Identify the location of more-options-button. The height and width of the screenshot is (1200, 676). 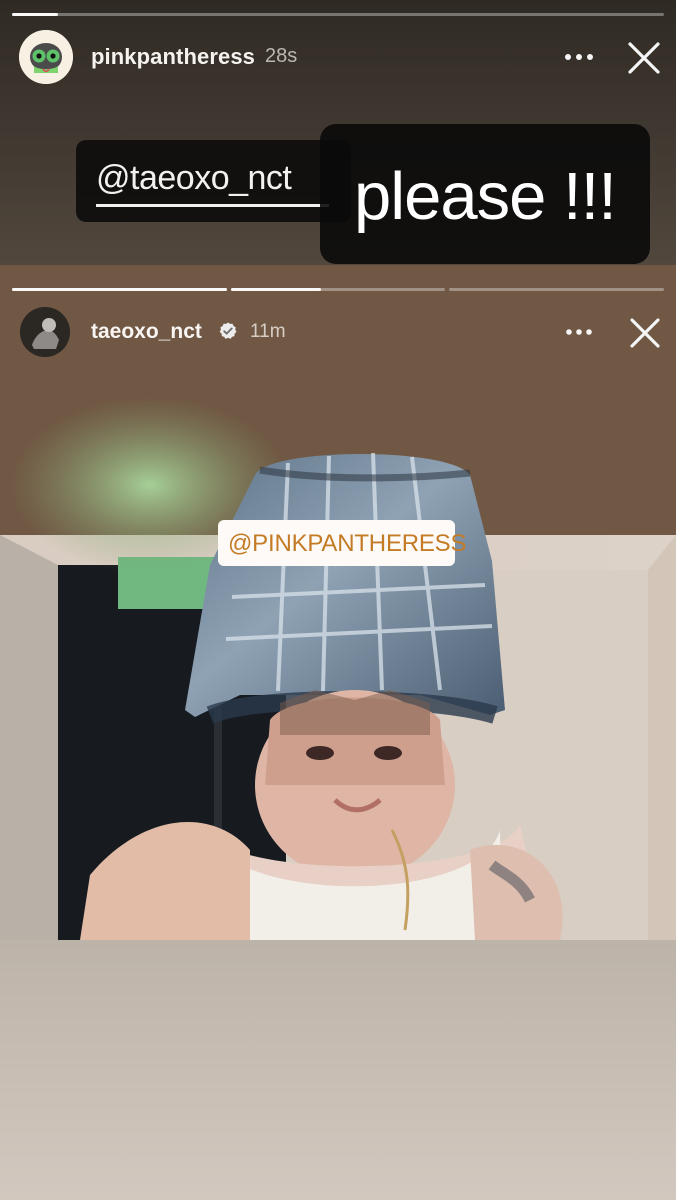
(579, 57).